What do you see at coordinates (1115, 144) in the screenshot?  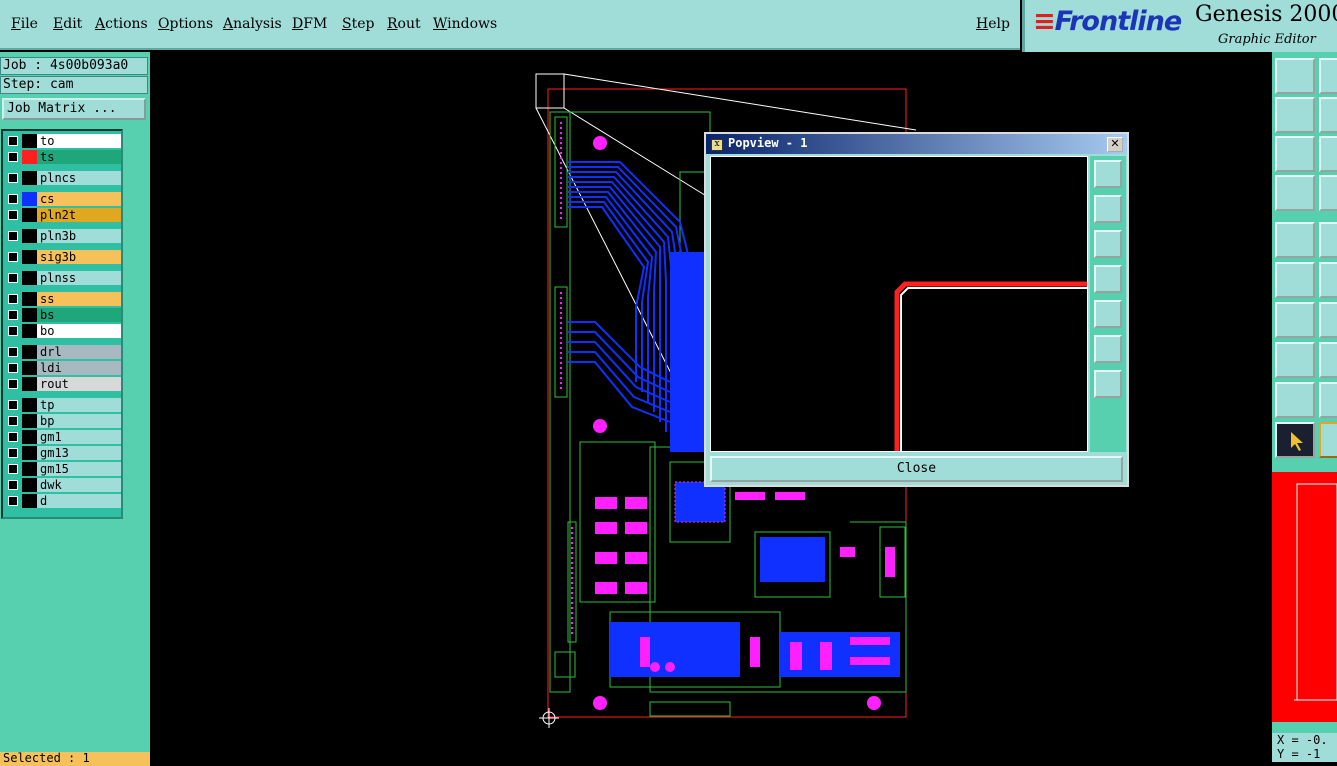 I see `close-icon: ✕` at bounding box center [1115, 144].